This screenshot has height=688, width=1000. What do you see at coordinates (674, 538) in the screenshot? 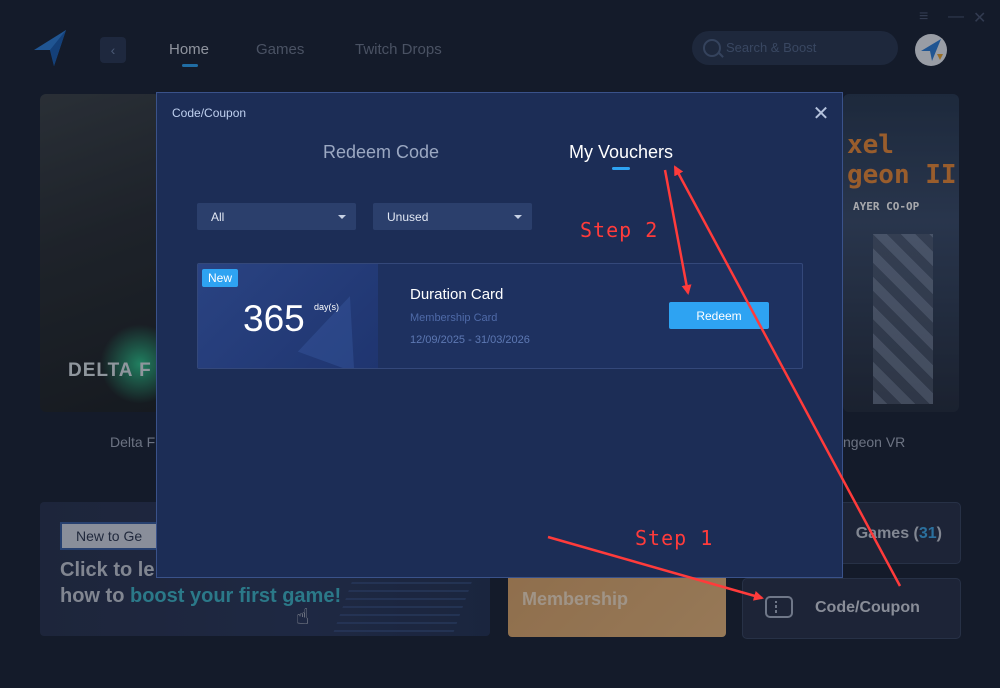
I see `step-1-annotation: Step 1` at bounding box center [674, 538].